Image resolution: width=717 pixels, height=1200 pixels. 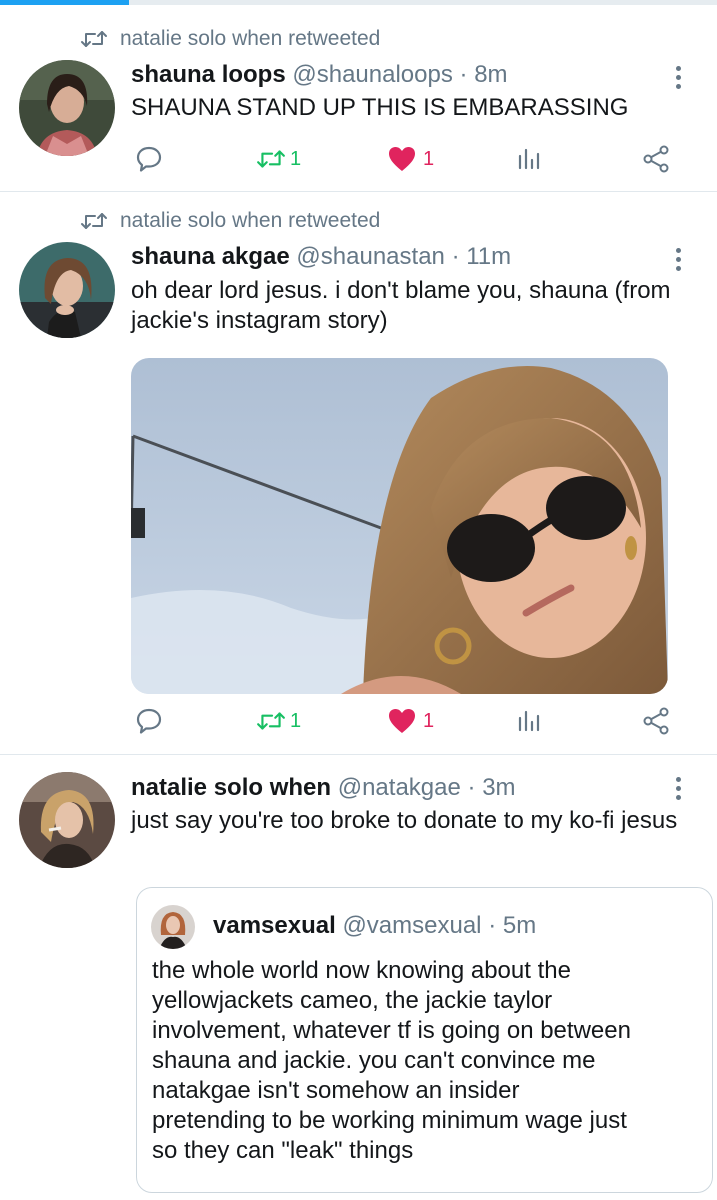 I want to click on tweet-text: SHAUNA STAND UP THIS IS EMBARASSING, so click(x=380, y=107).